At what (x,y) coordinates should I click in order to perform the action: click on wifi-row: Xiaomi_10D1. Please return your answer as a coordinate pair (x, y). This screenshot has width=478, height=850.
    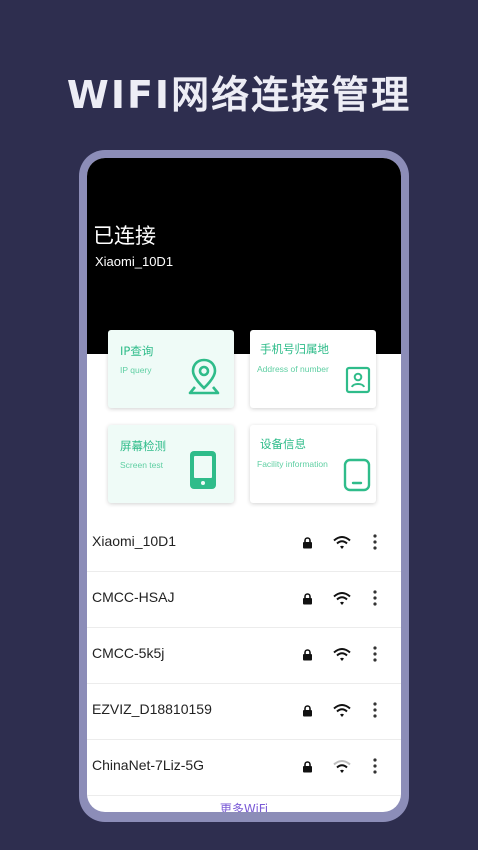
    Looking at the image, I should click on (244, 544).